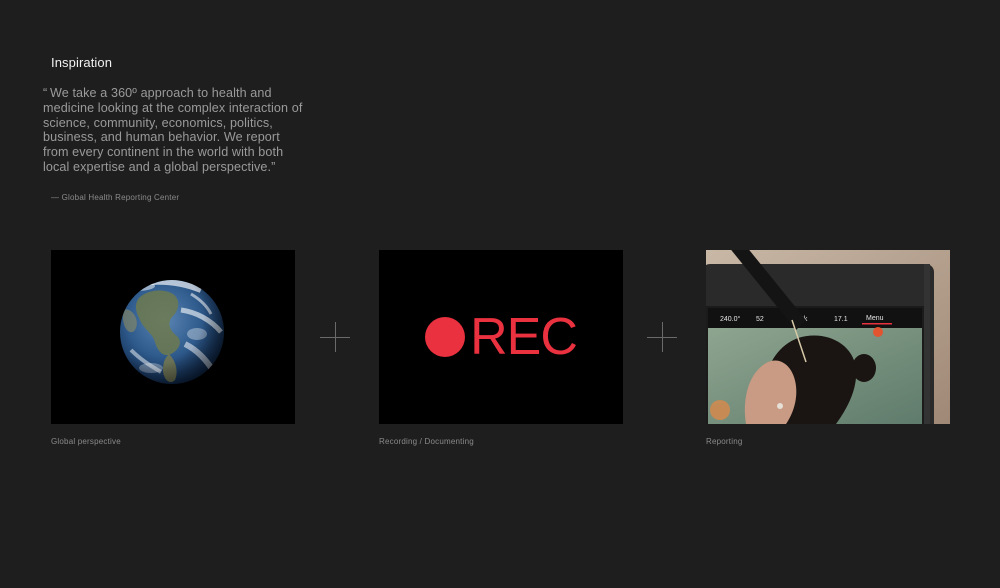 This screenshot has width=1000, height=588. I want to click on camera-monitor-photo: 240.0° 52 6k 17.1 Menu, so click(828, 337).